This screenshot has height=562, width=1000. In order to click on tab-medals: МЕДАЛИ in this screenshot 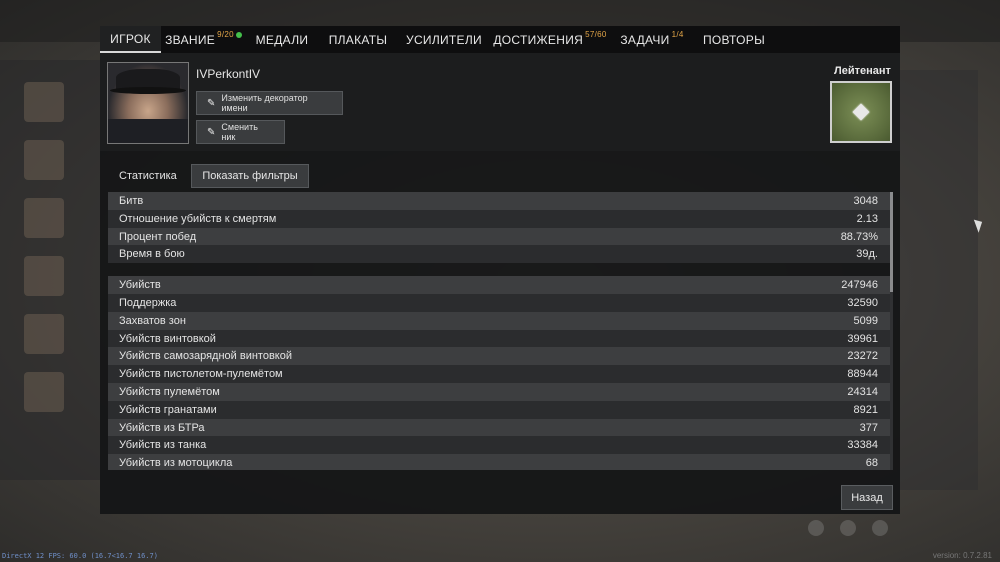, I will do `click(282, 39)`.